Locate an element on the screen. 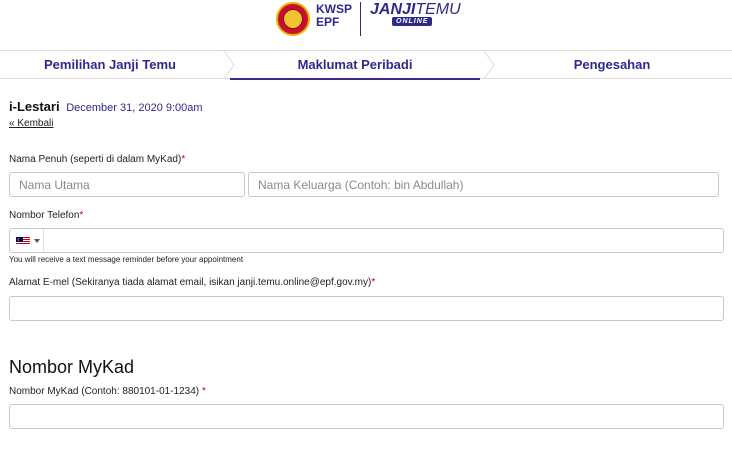  kwsp-logo-text: KWSP EPF is located at coordinates (334, 16).